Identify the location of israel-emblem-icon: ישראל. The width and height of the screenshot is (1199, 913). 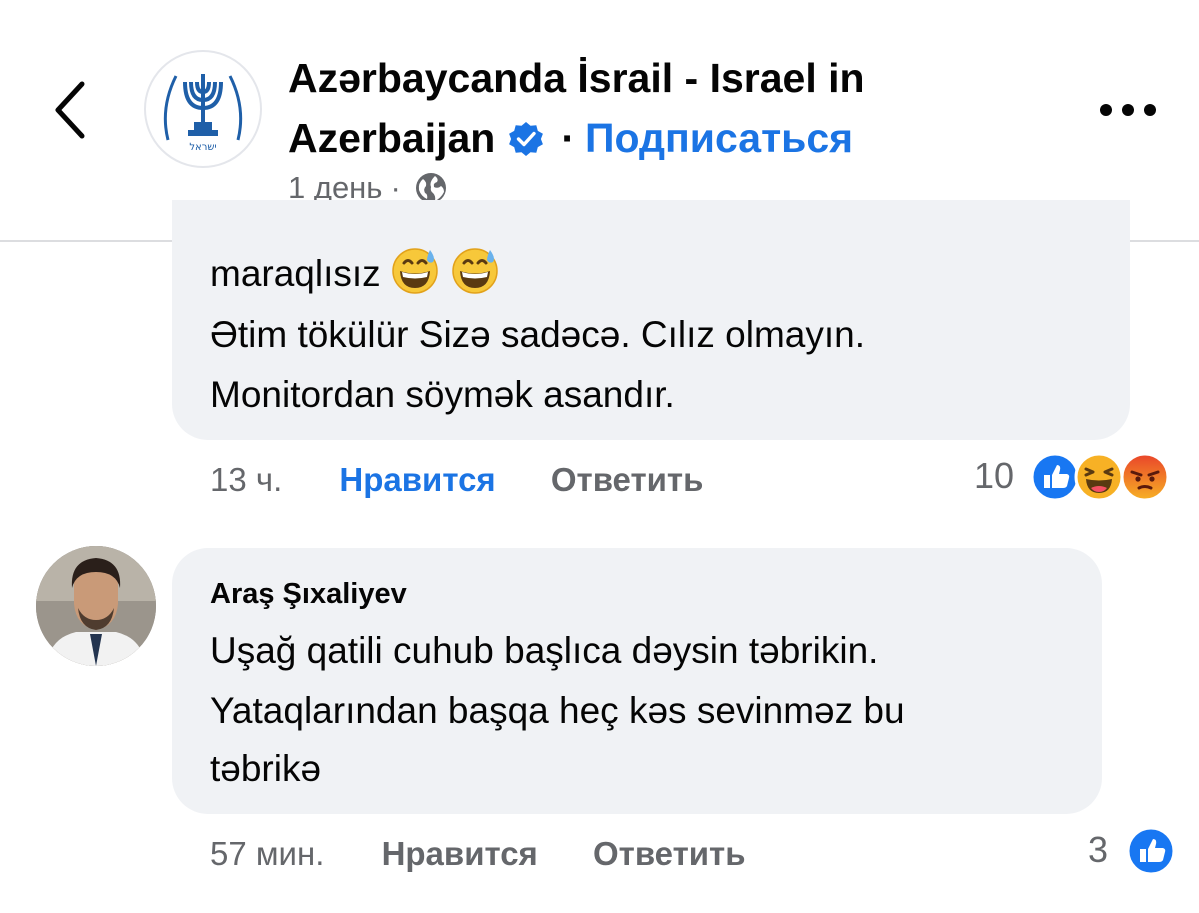
(203, 113).